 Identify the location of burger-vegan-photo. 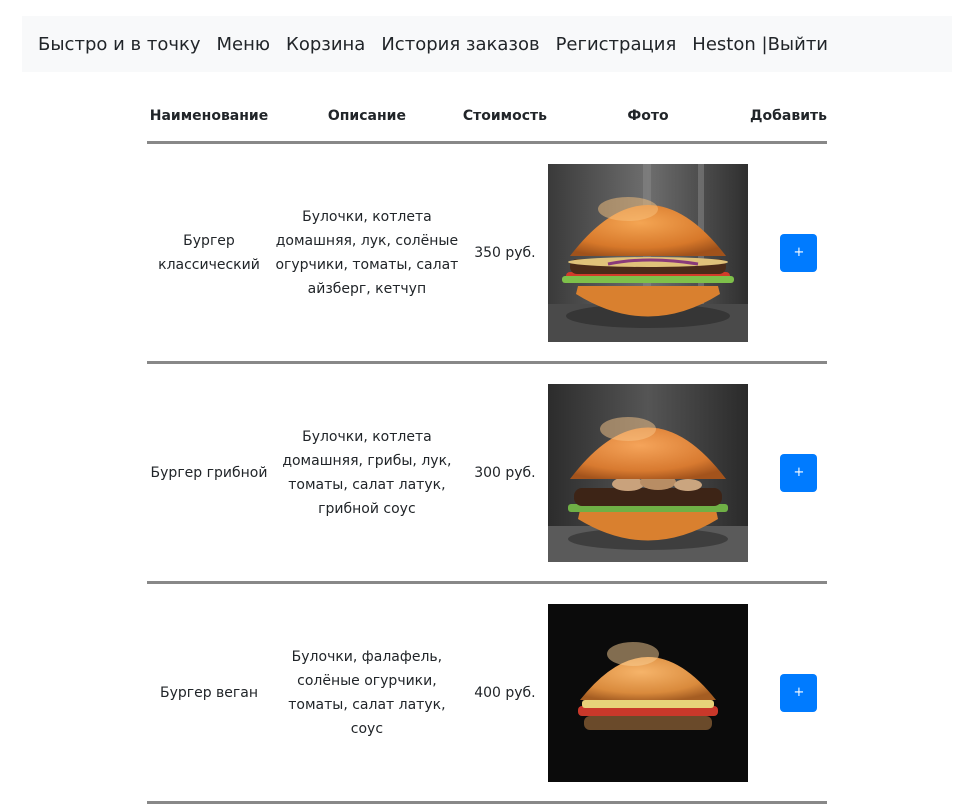
(647, 692).